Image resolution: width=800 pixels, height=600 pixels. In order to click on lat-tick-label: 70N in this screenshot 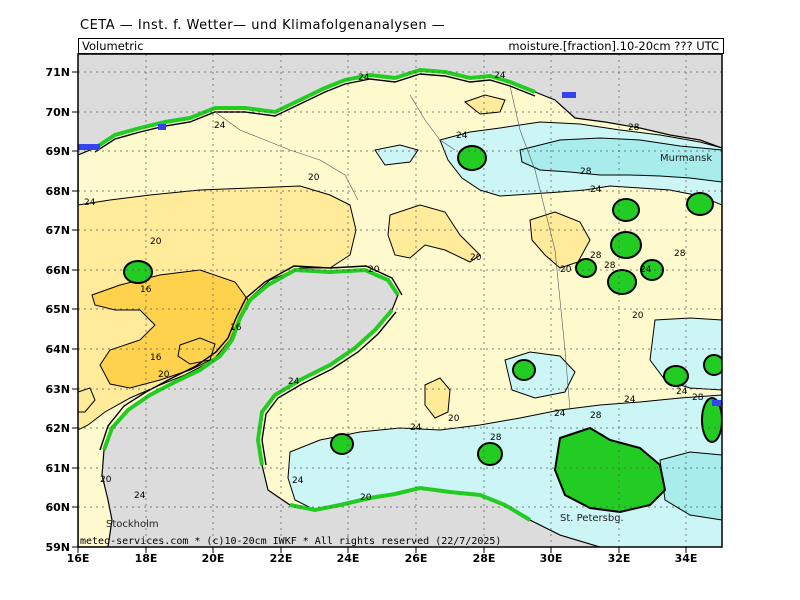, I will do `click(57, 112)`.